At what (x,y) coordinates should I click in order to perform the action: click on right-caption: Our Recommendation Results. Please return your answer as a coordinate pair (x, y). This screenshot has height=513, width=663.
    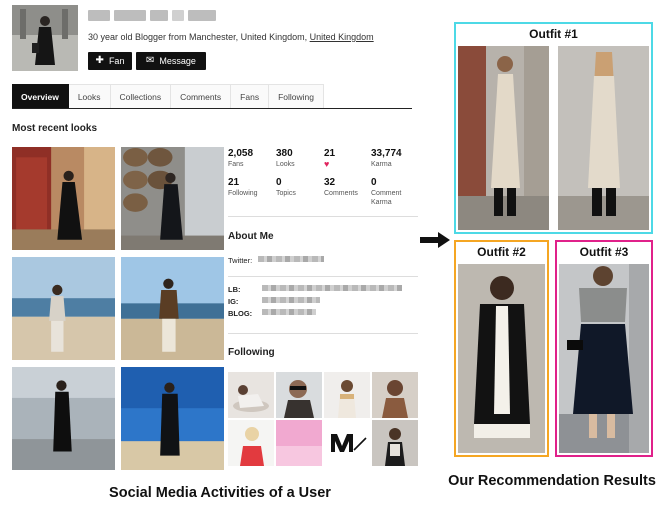
    Looking at the image, I should click on (552, 481).